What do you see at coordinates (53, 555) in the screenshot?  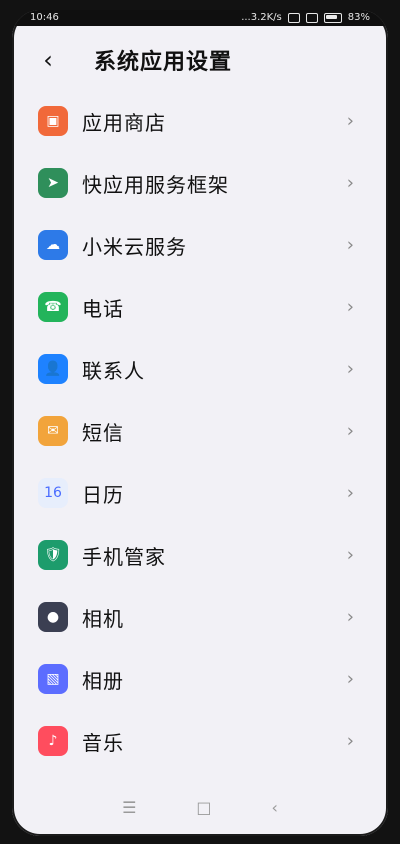 I see `security-icon: 🛡` at bounding box center [53, 555].